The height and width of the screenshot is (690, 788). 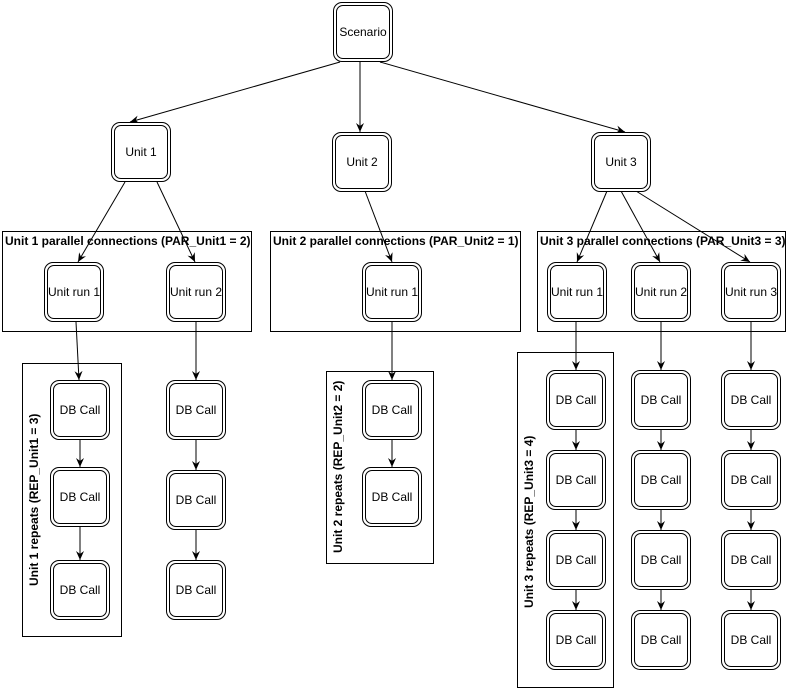 I want to click on unit3-run2-node: Unit run 2, so click(x=661, y=292).